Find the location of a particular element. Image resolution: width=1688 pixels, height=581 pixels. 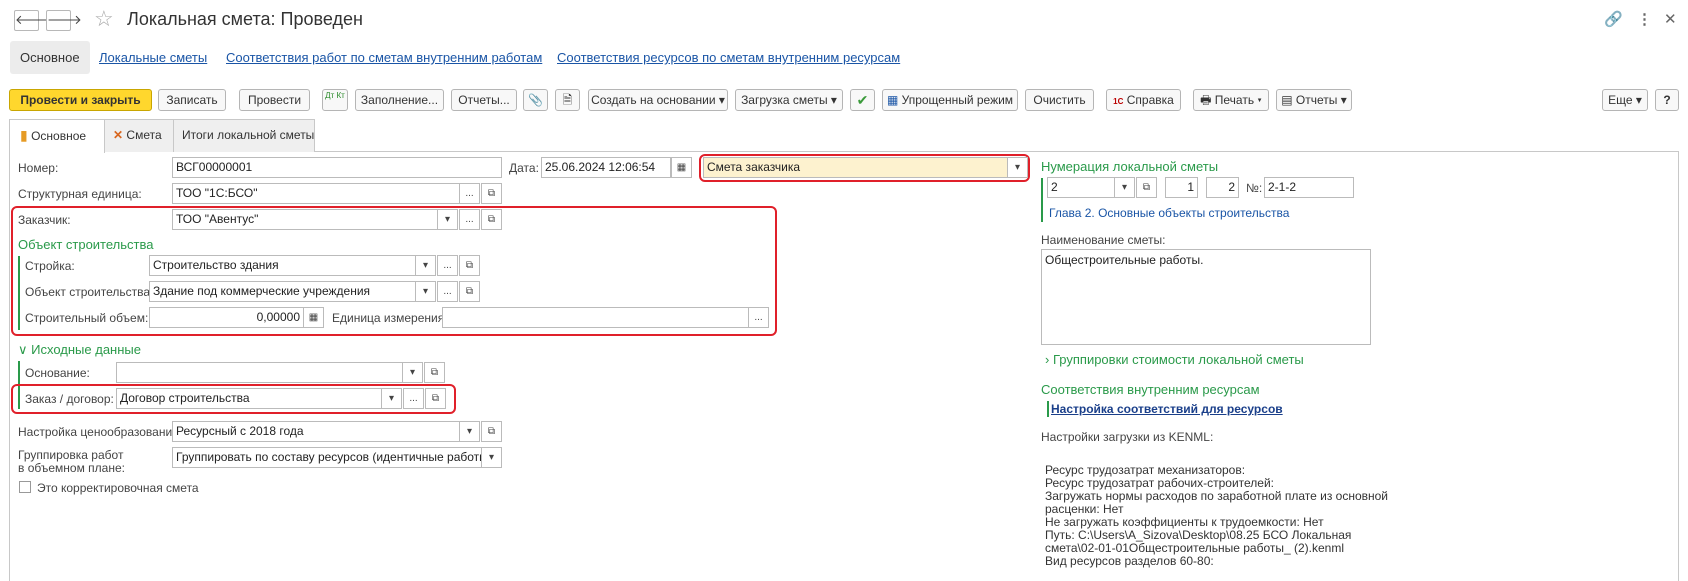

create-based-on-button: Создать на основании ▾ is located at coordinates (658, 100).